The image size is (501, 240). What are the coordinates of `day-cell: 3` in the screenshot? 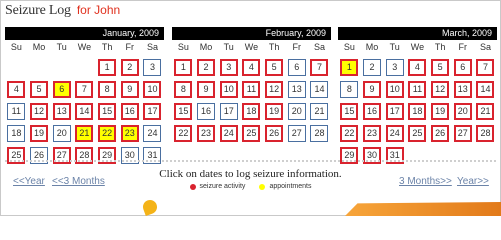 It's located at (394, 67).